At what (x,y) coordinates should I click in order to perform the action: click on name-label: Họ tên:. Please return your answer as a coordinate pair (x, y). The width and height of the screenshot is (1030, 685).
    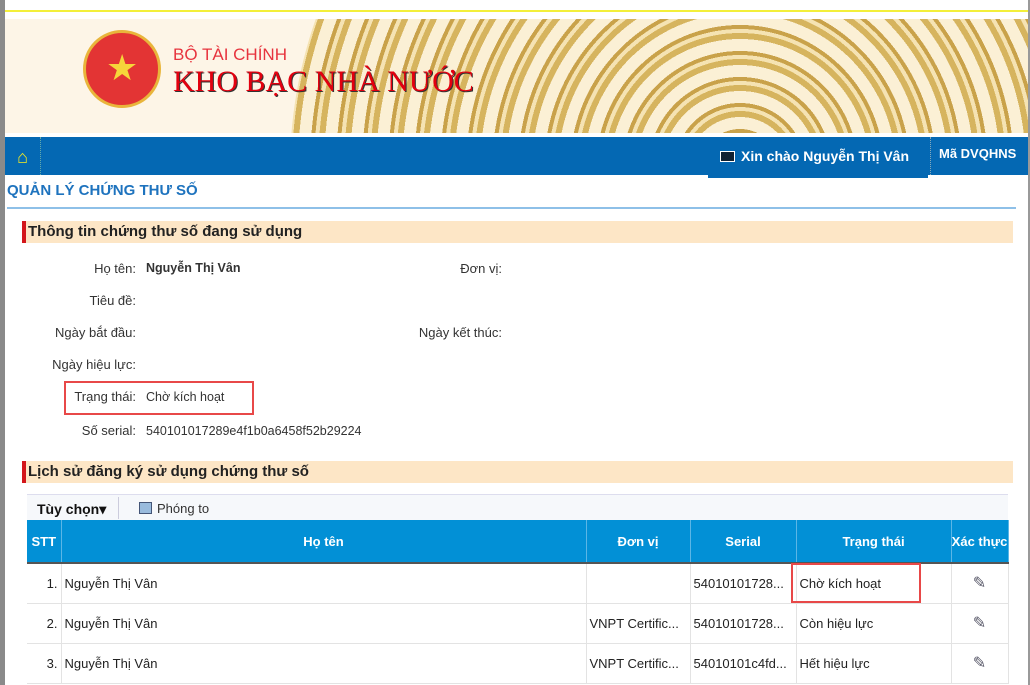
    Looking at the image, I should click on (115, 268).